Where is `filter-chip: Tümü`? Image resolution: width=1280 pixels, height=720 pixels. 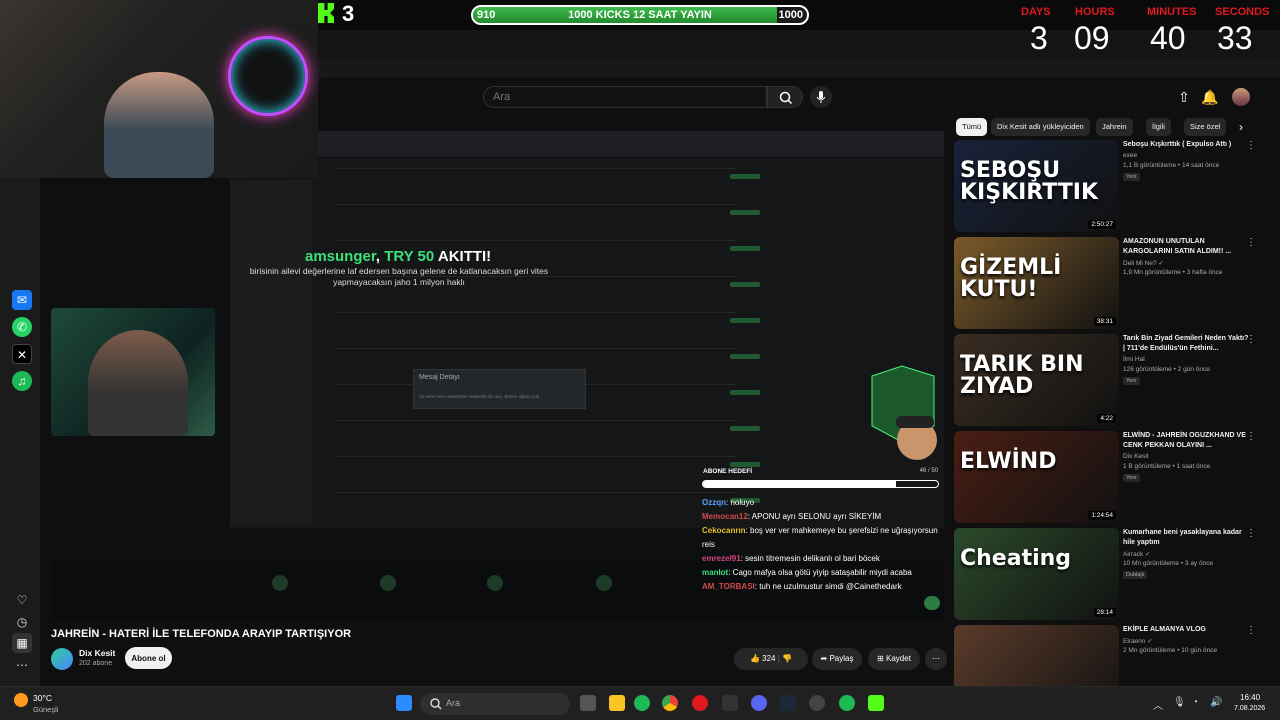 filter-chip: Tümü is located at coordinates (972, 127).